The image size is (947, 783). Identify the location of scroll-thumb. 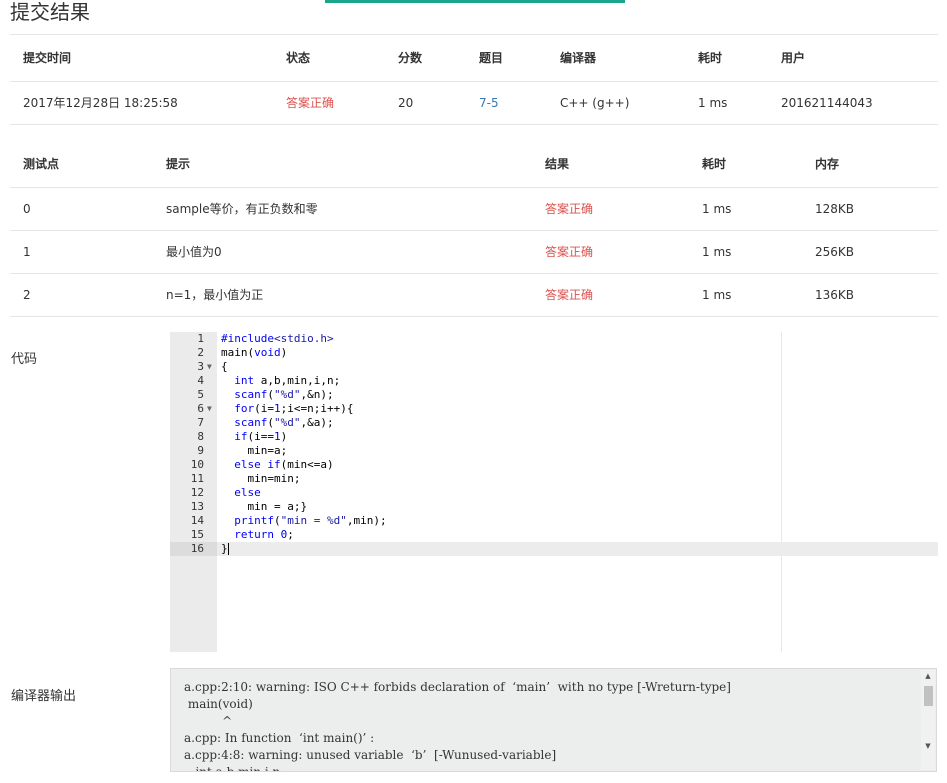
(928, 696).